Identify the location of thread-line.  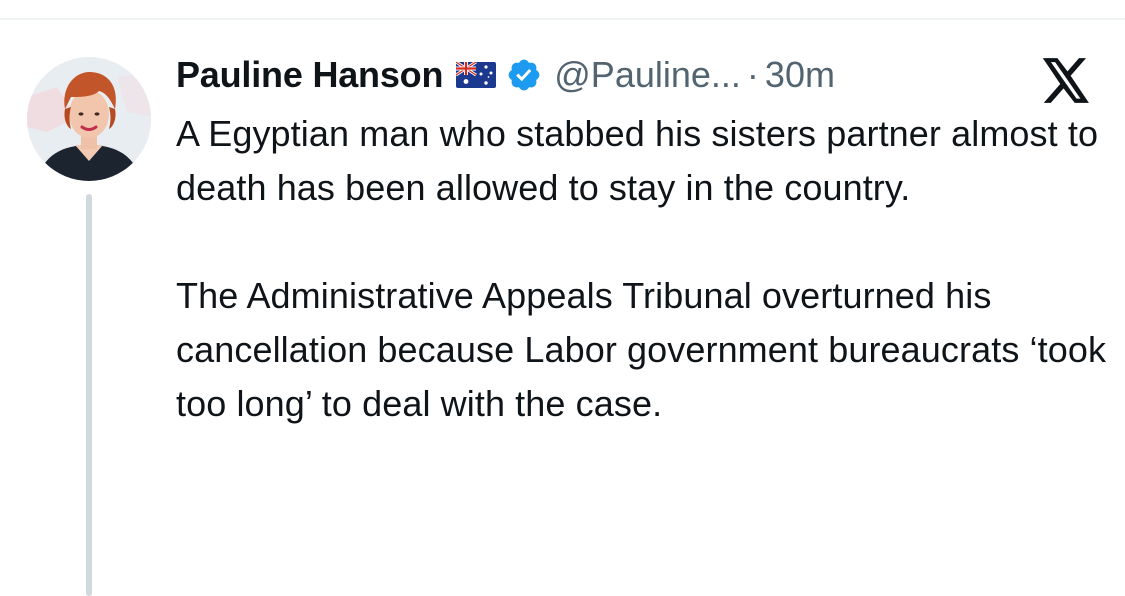
(89, 395).